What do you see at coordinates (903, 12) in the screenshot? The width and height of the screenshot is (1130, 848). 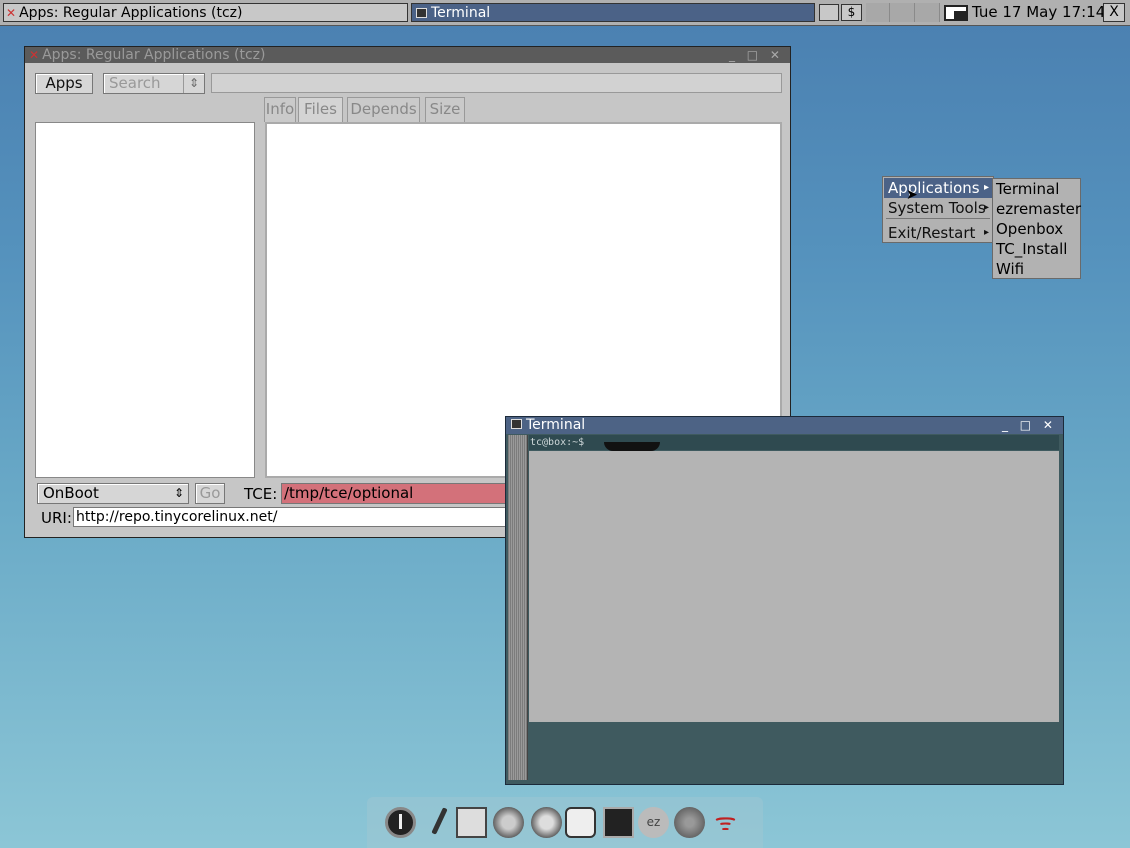 I see `tray-separator` at bounding box center [903, 12].